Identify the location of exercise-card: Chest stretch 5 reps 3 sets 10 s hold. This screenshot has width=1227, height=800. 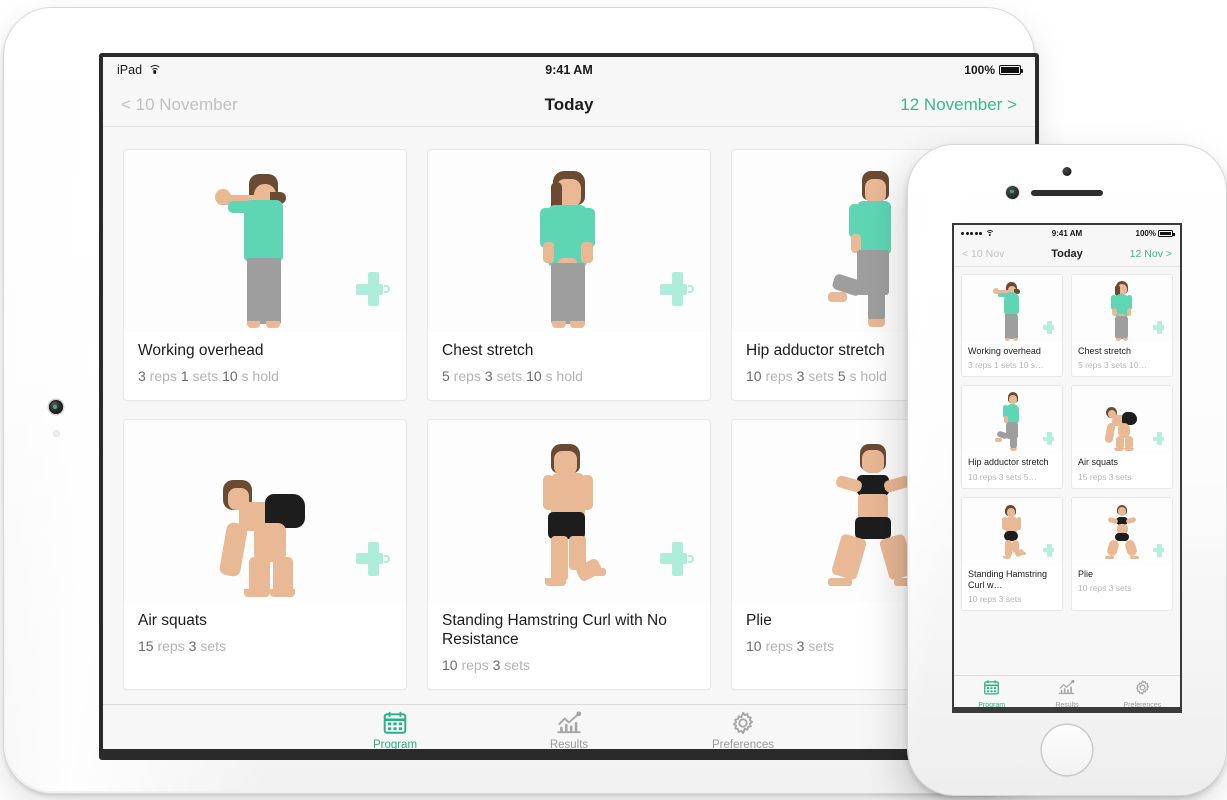
(569, 275).